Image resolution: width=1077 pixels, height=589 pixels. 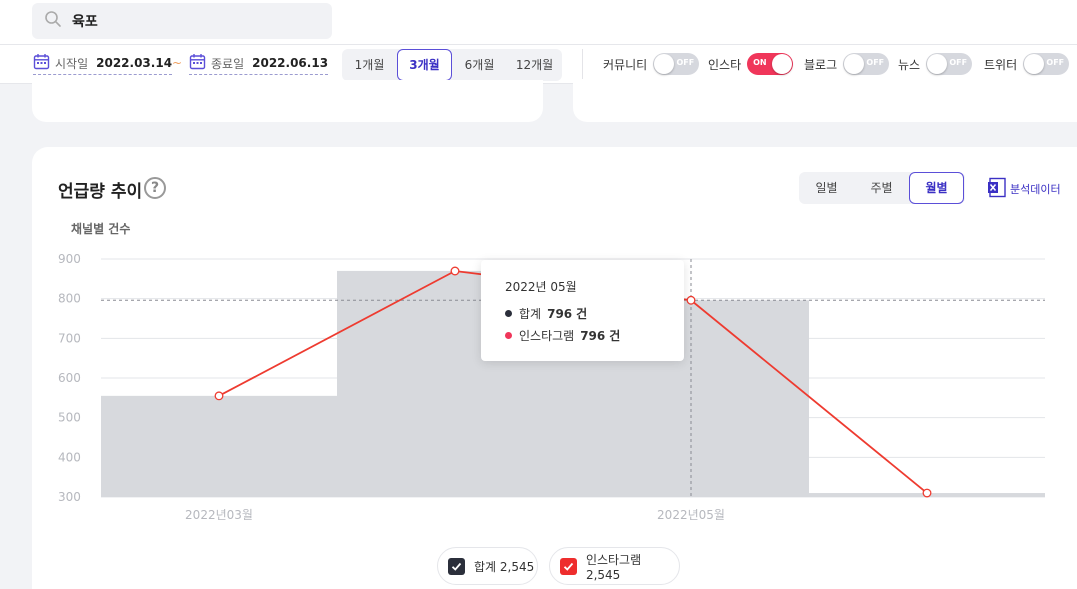 What do you see at coordinates (228, 63) in the screenshot?
I see `end-date-label: 종료일` at bounding box center [228, 63].